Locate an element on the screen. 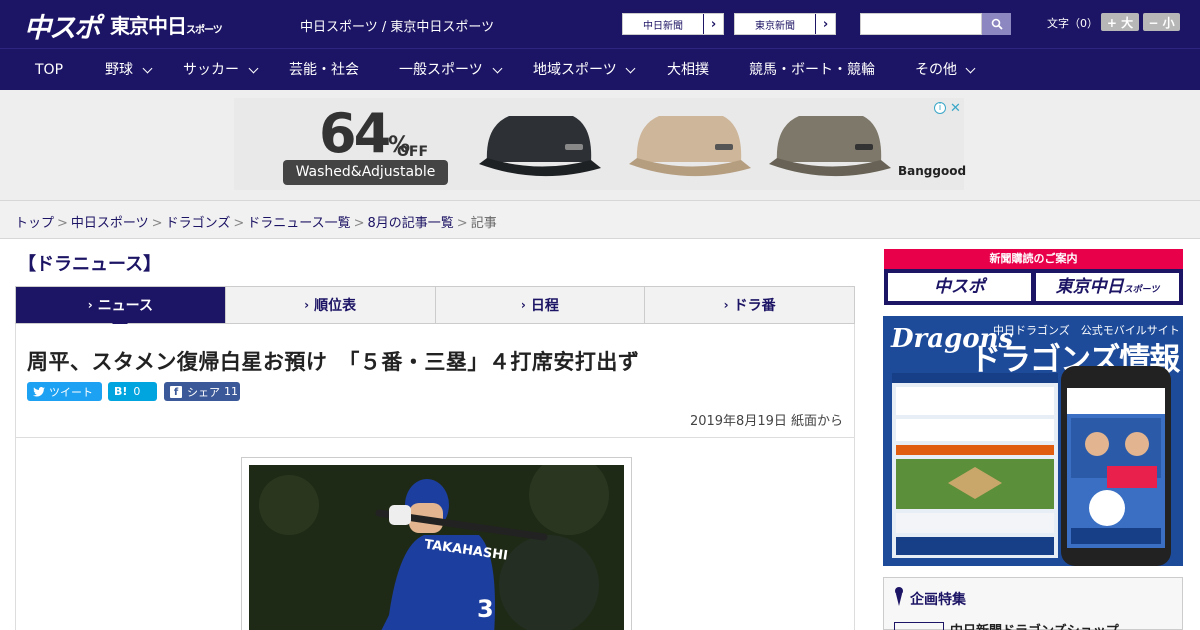 This screenshot has width=1200, height=630. font-smaller-button: − 小 is located at coordinates (1161, 22).